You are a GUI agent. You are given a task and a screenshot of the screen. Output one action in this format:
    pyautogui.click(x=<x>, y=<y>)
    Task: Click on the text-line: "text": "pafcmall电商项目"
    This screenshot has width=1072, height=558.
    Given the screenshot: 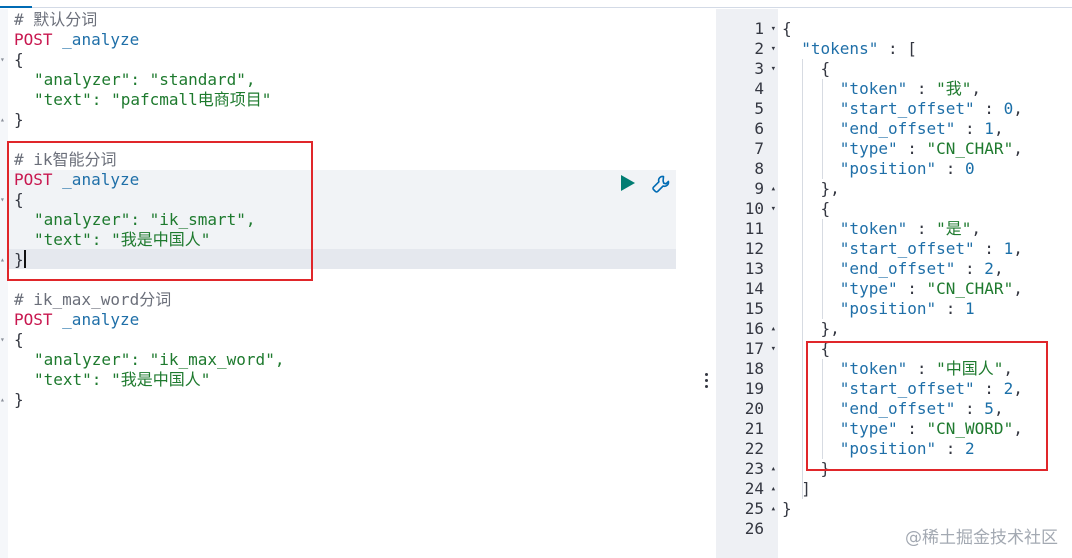 What is the action you would take?
    pyautogui.click(x=152, y=100)
    